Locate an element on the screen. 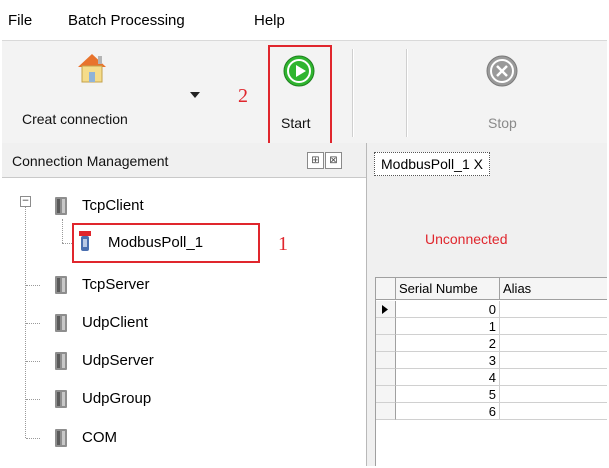  tree-item-com: COM is located at coordinates (142, 438).